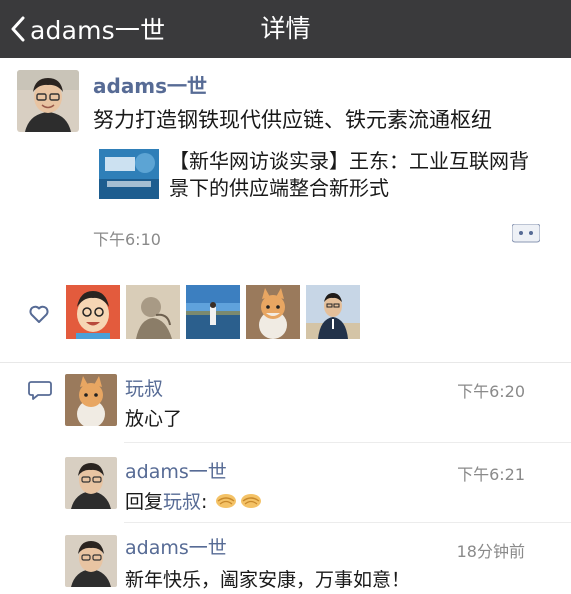  What do you see at coordinates (292, 120) in the screenshot?
I see `post-text: 努力打造钢铁现代供应链、铁元素流通枢纽` at bounding box center [292, 120].